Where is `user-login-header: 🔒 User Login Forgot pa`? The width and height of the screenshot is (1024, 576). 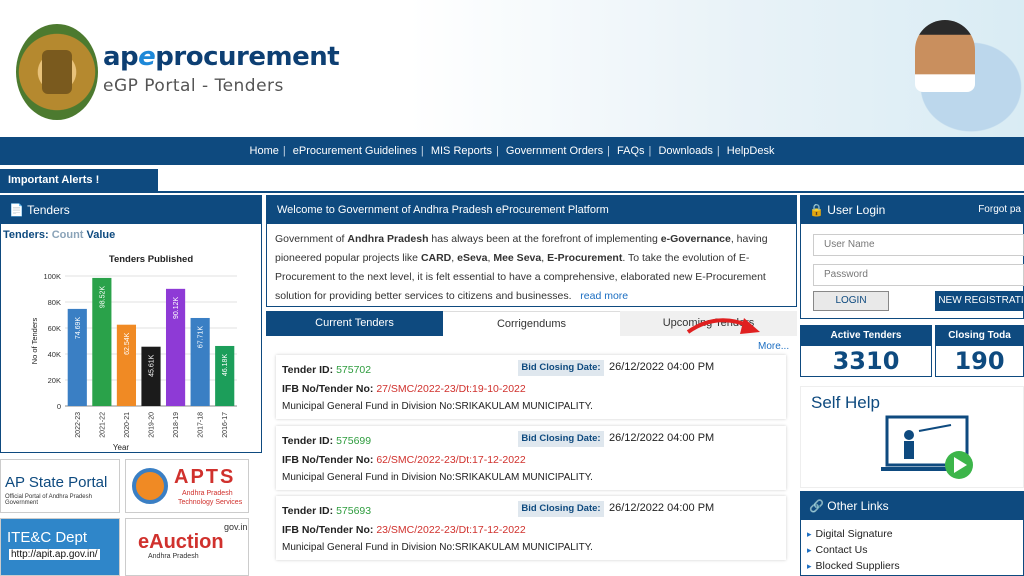
user-login-header: 🔒 User Login Forgot pa is located at coordinates (912, 210).